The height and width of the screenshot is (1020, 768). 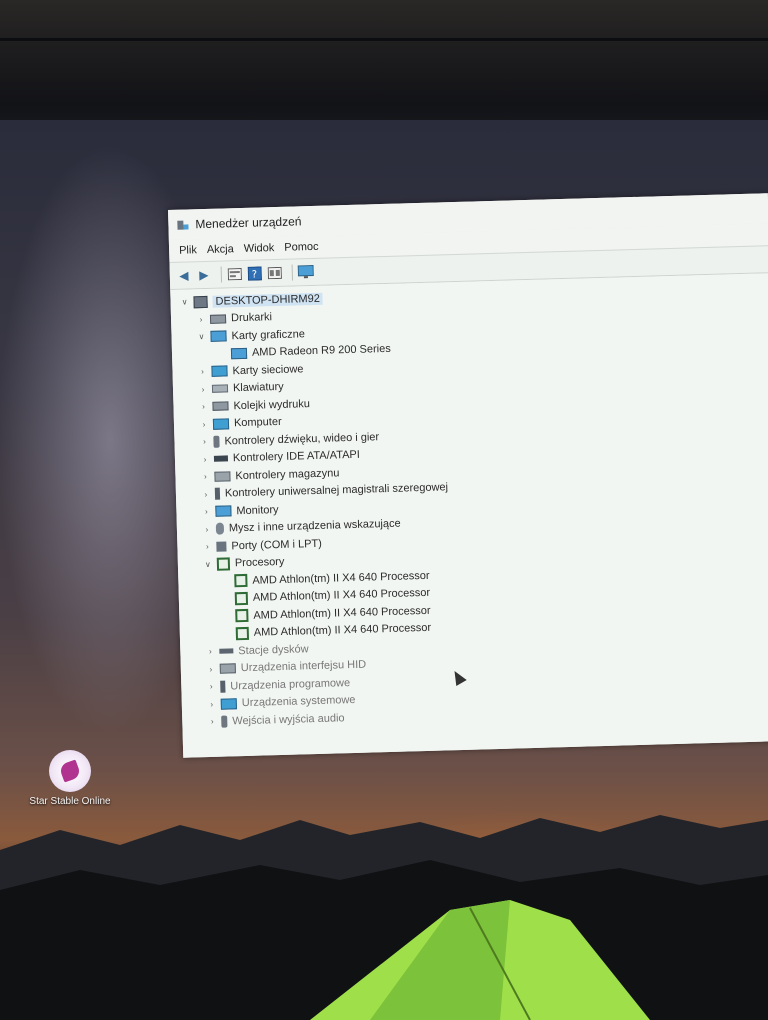 What do you see at coordinates (290, 684) in the screenshot?
I see `tree-item-label: Urządzenia programowe` at bounding box center [290, 684].